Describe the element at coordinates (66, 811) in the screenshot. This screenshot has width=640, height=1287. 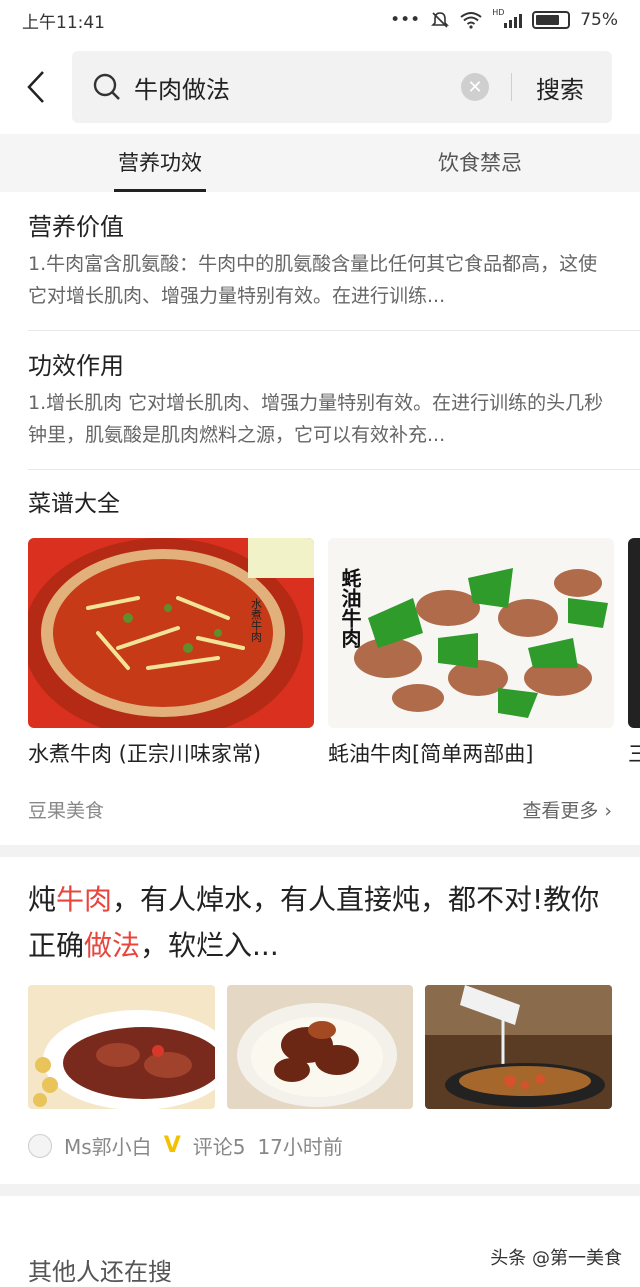
I see `recipes-source: 豆果美食` at that location.